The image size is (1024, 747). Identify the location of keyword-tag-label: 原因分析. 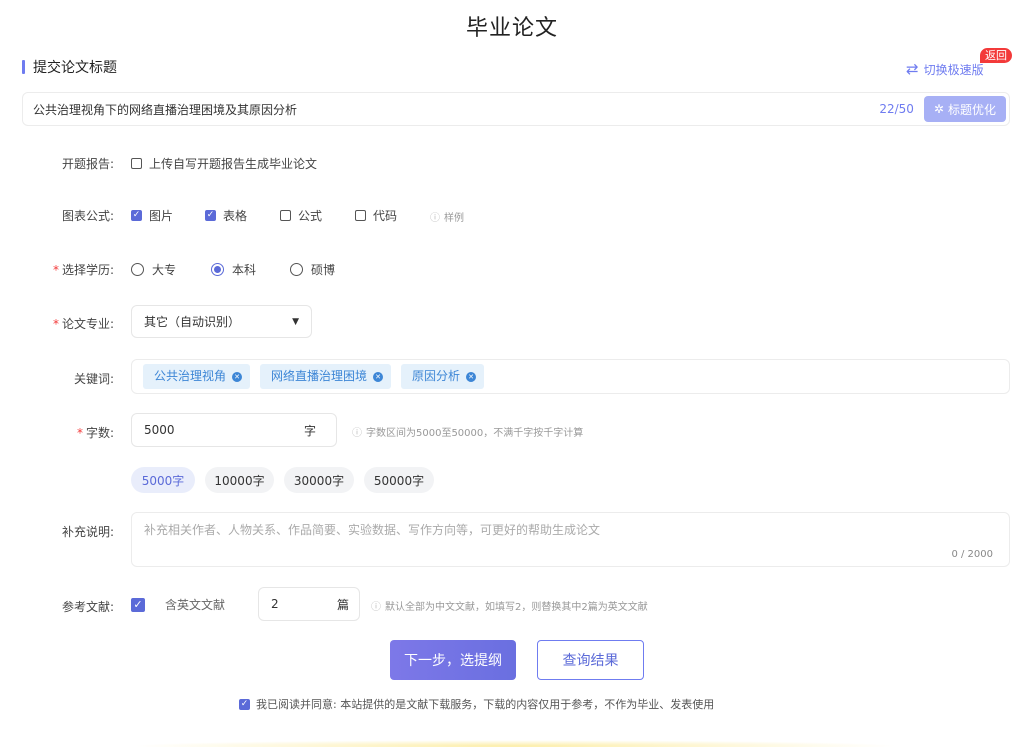
(436, 376).